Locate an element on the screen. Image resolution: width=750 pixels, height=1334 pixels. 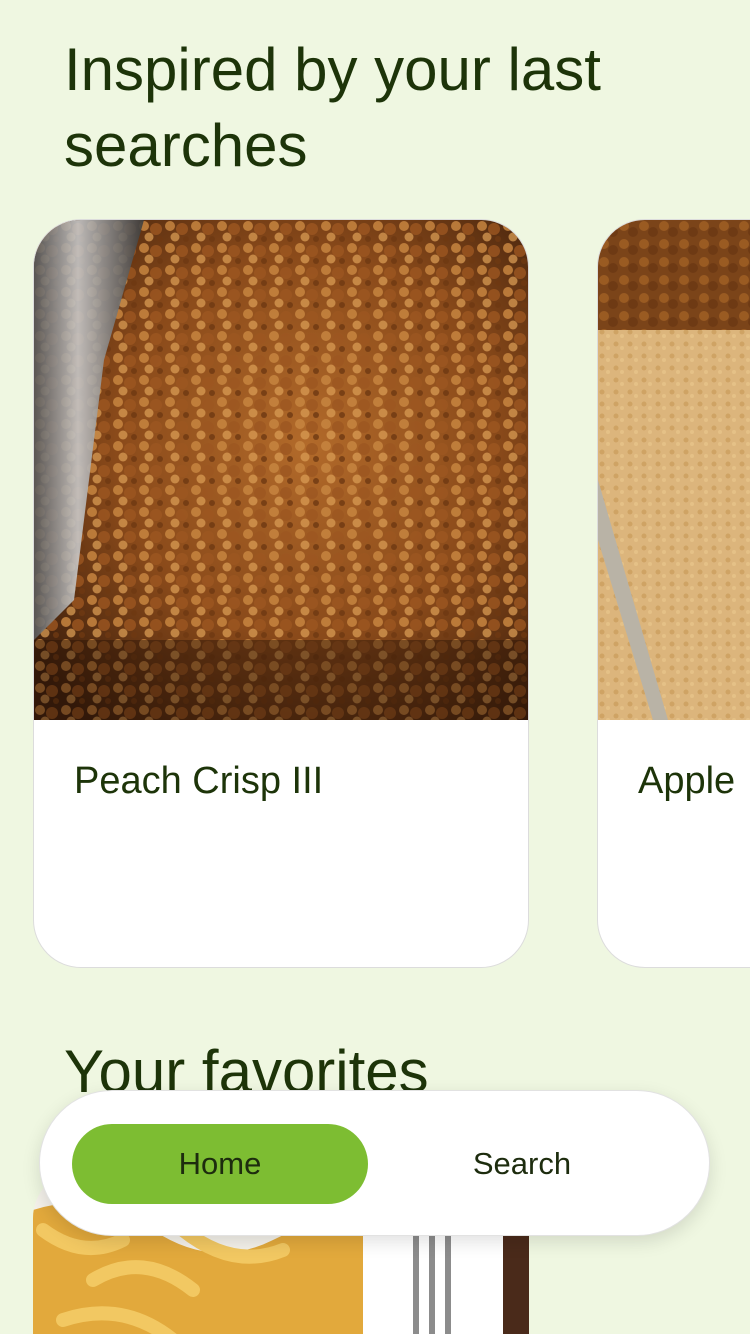
recipe-image-apple is located at coordinates (674, 470).